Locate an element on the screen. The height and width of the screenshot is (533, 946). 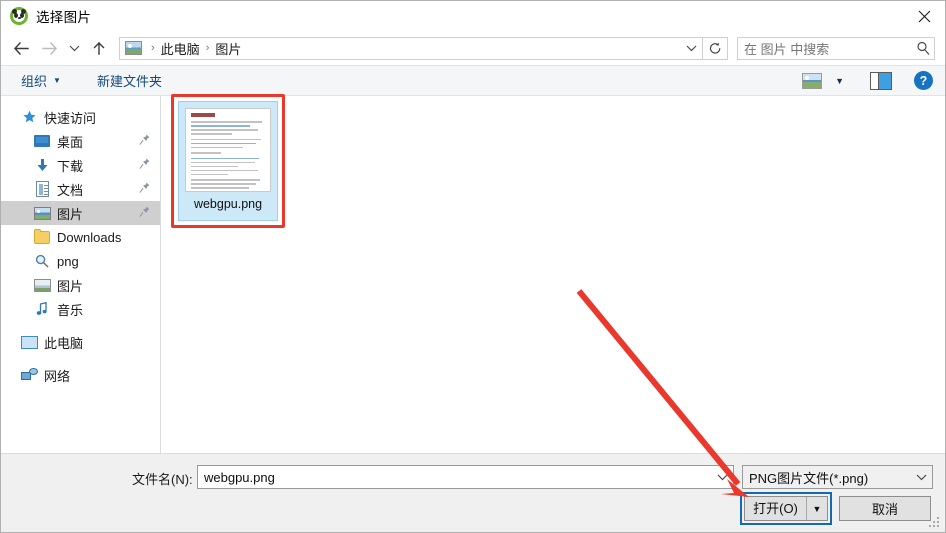
sidebar-item-downloads-cn: 下载 is located at coordinates (80, 165).